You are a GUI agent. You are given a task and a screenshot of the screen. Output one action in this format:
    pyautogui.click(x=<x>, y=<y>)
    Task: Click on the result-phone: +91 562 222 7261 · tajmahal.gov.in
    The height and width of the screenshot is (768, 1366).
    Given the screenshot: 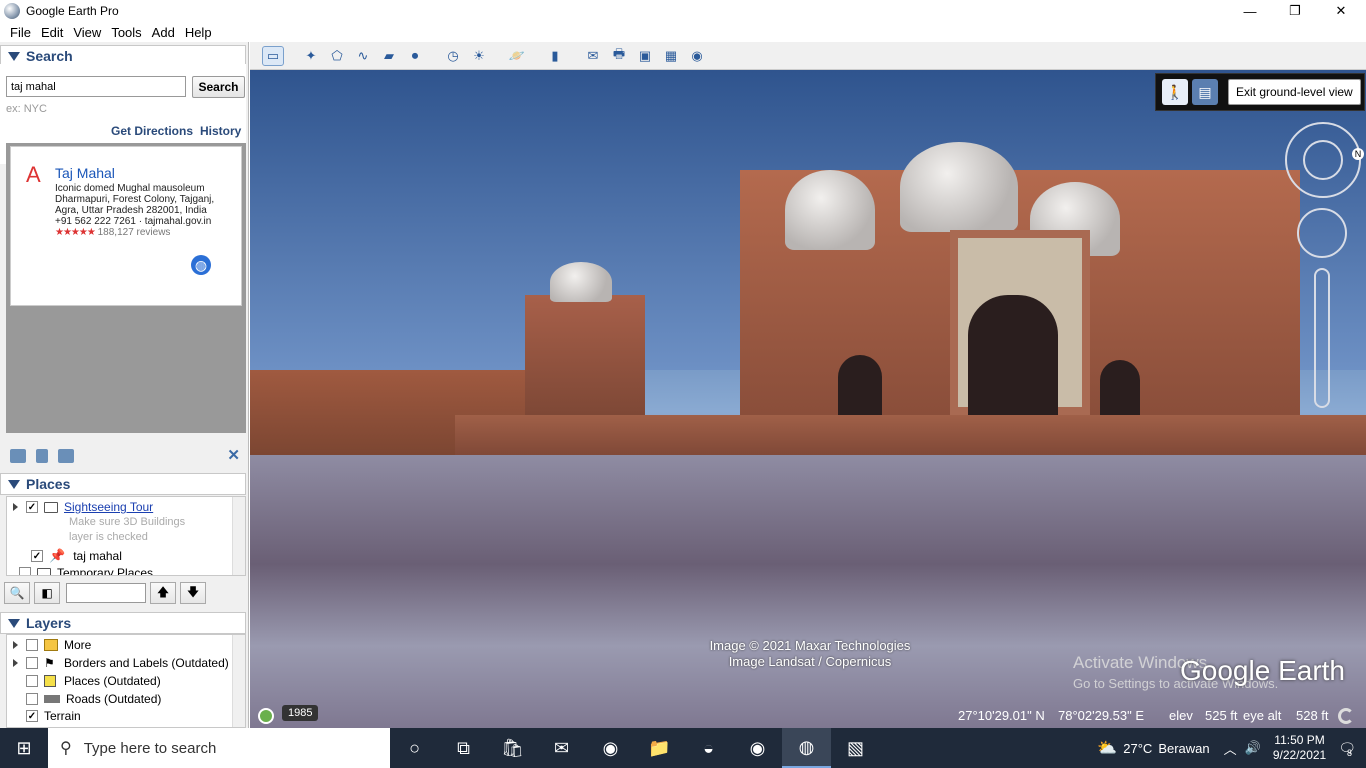 What is the action you would take?
    pyautogui.click(x=133, y=221)
    